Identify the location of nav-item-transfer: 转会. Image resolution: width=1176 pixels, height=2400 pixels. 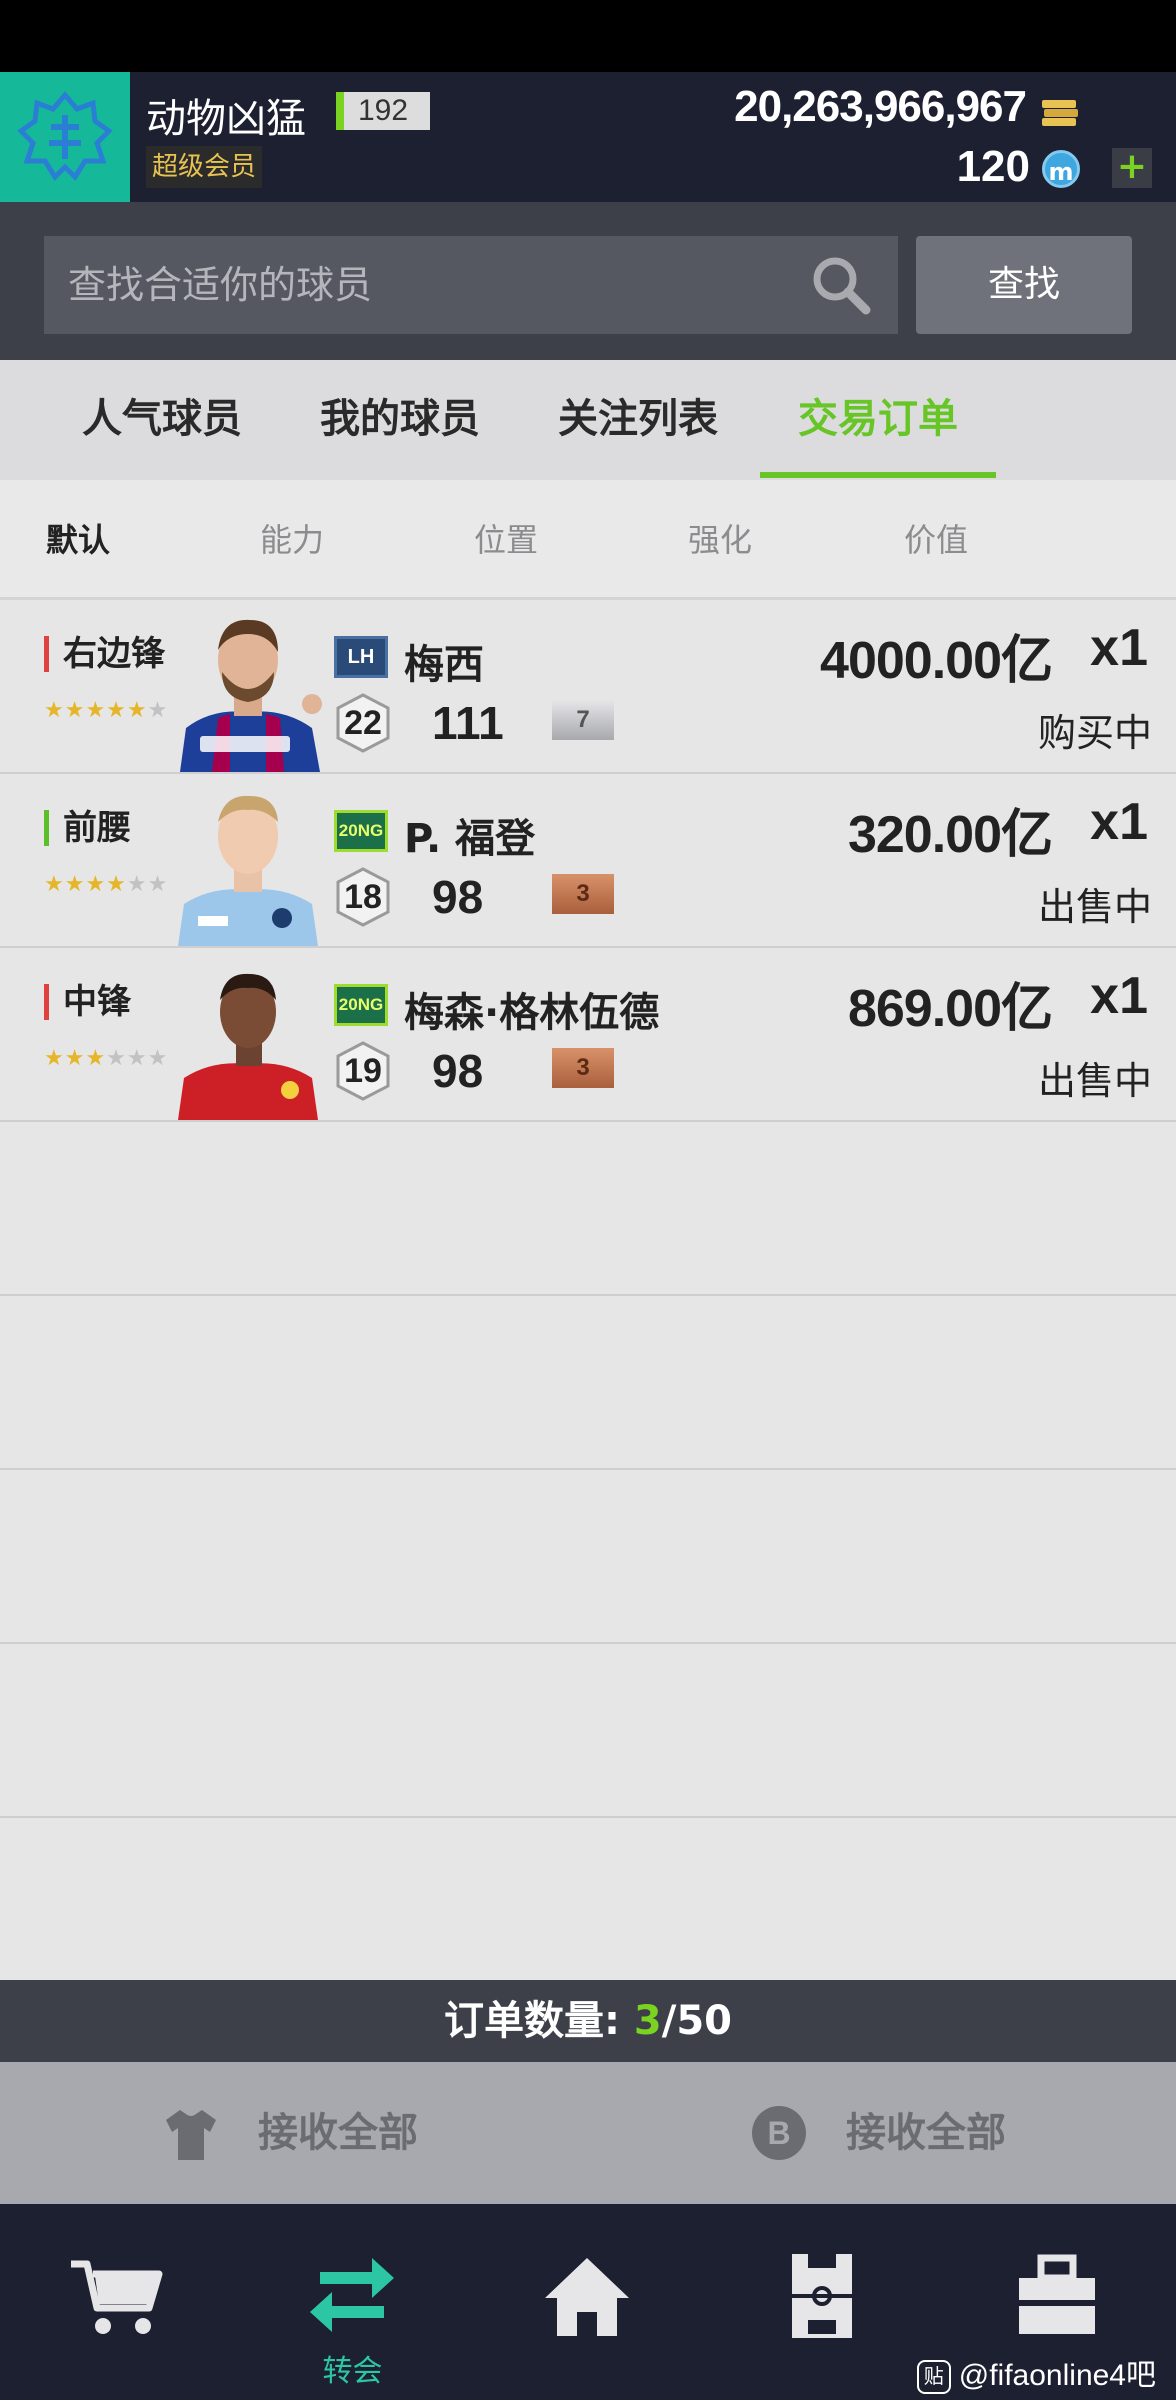
(352, 2302).